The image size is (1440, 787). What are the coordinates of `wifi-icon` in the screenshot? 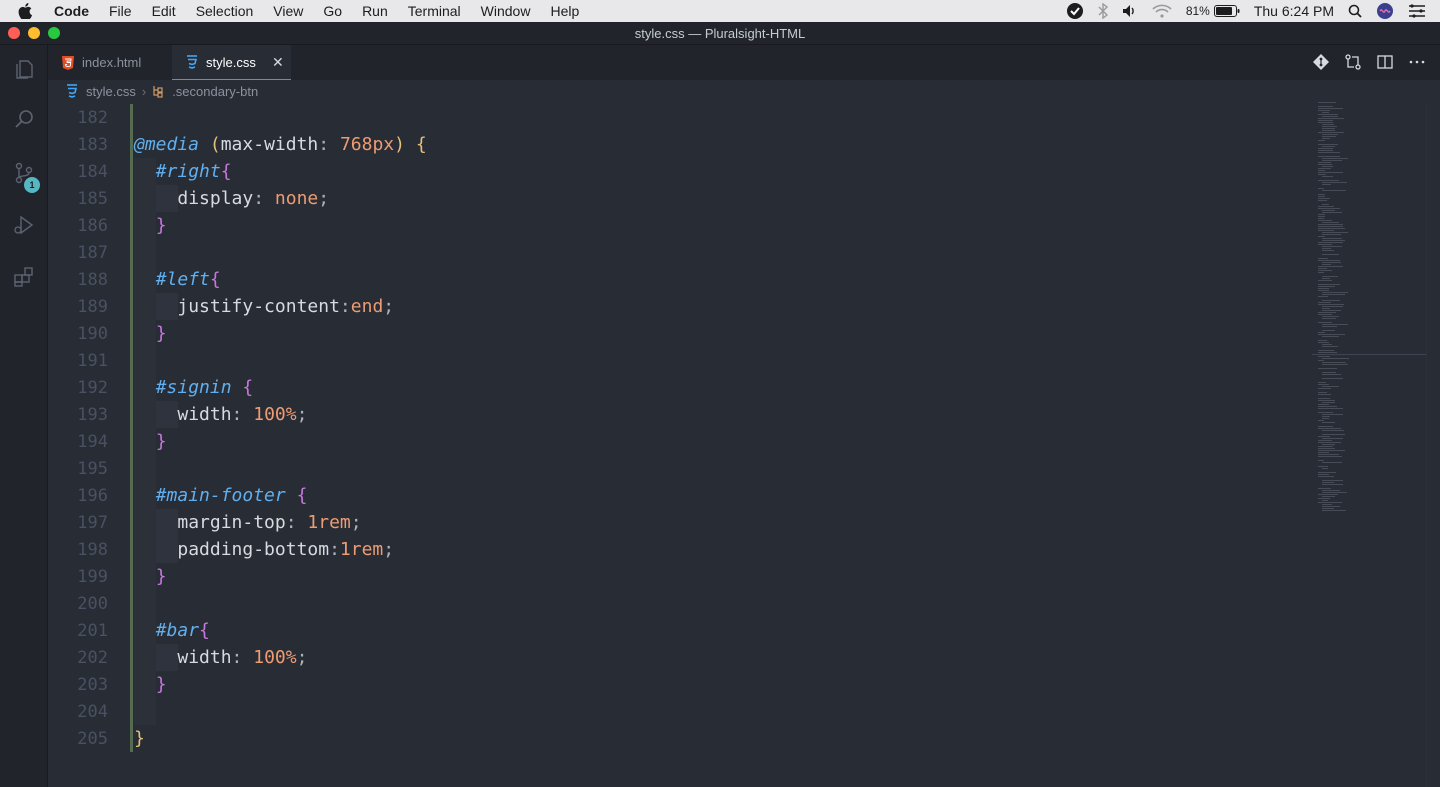 It's located at (1162, 11).